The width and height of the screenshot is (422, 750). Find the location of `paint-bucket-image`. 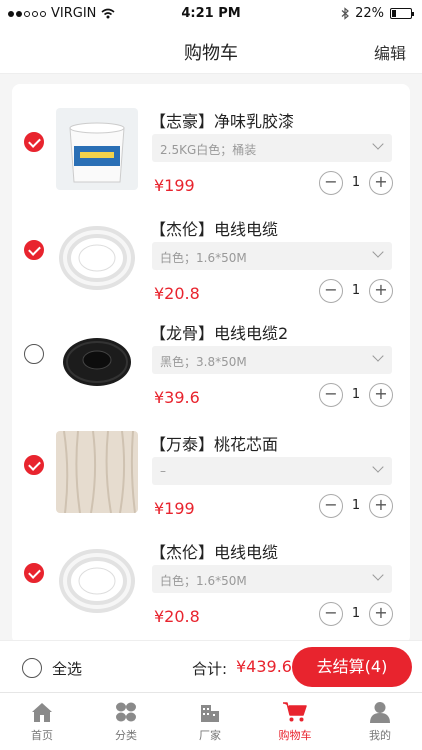

paint-bucket-image is located at coordinates (97, 149).